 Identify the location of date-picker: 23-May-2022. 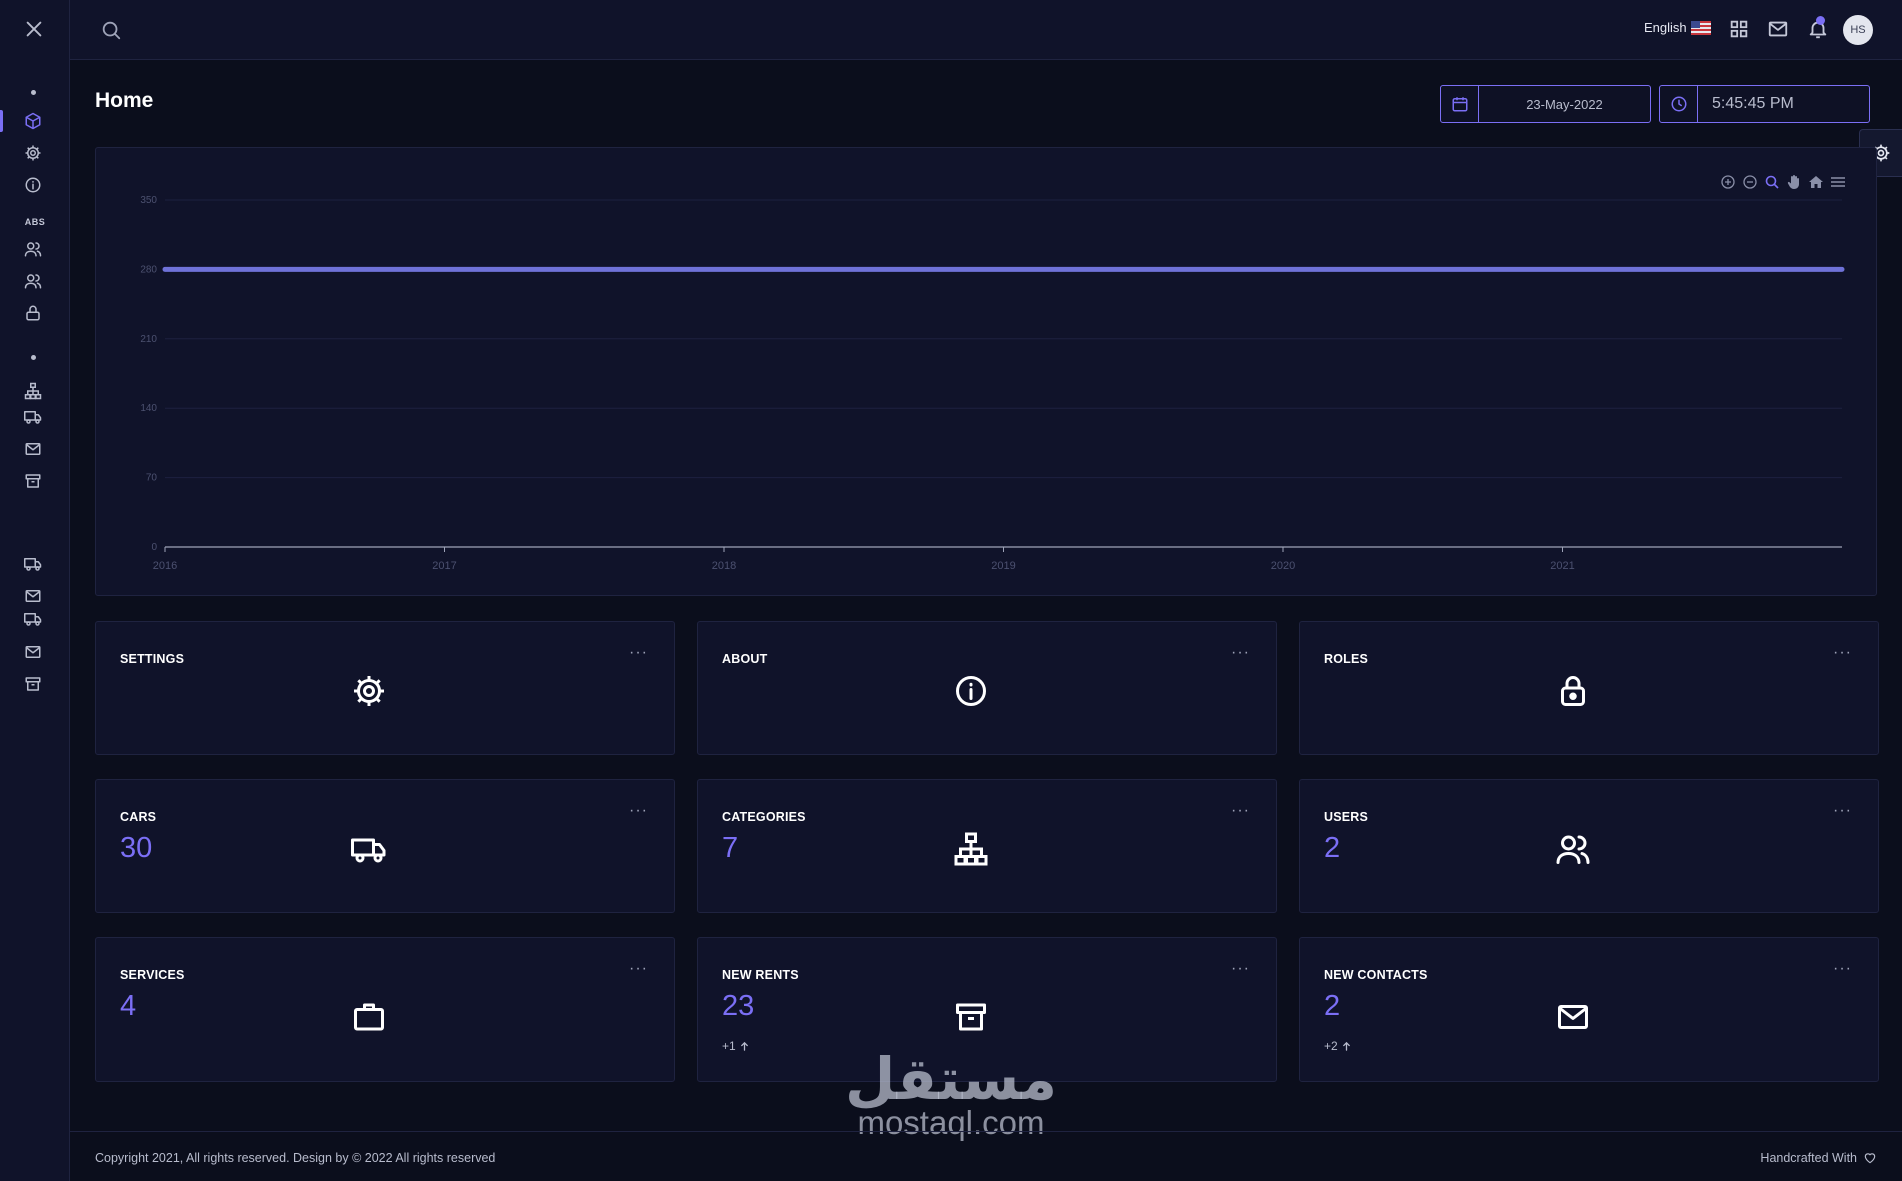
(1545, 104).